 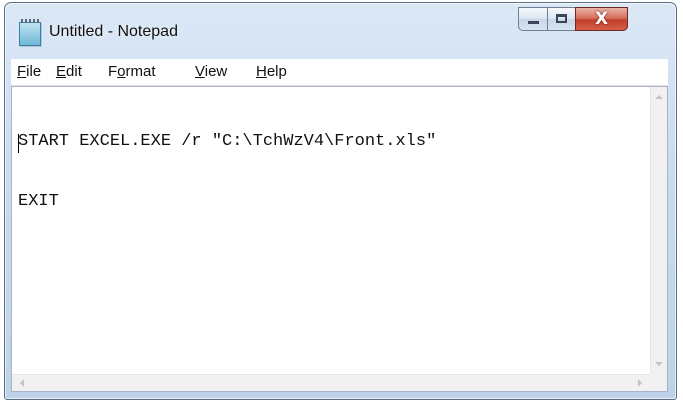 I want to click on horizontal-scrollbar, so click(x=331, y=382).